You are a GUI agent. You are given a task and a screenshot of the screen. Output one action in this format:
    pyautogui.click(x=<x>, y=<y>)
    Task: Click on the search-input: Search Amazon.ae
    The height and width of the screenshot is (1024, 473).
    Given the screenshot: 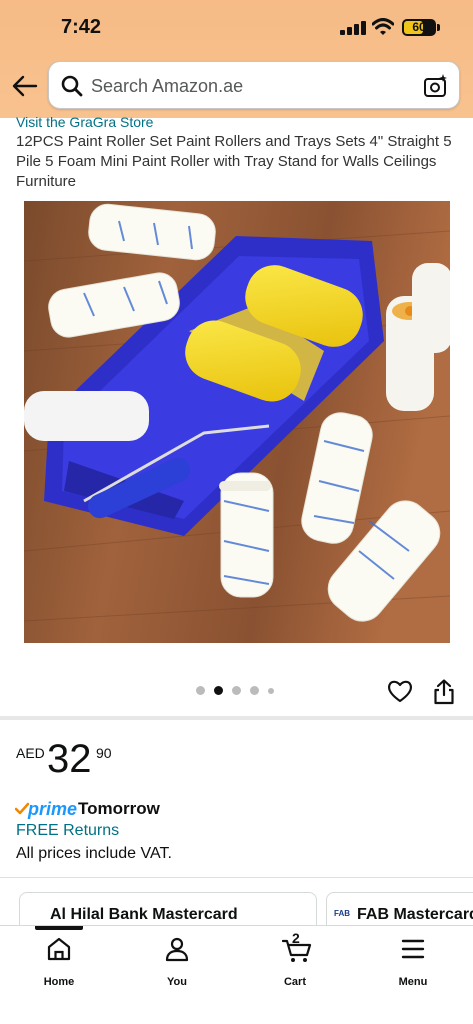 What is the action you would take?
    pyautogui.click(x=167, y=86)
    